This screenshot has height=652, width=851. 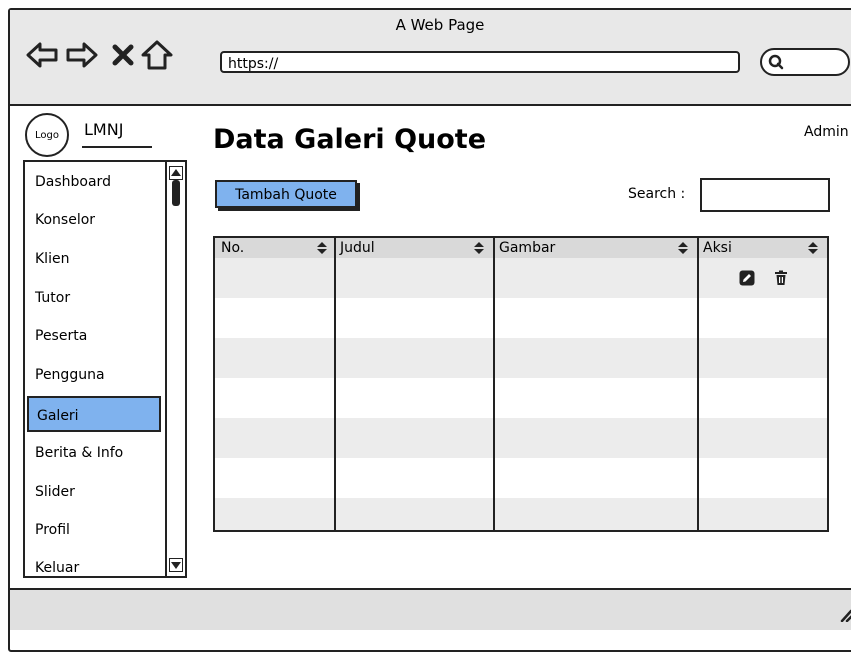 What do you see at coordinates (776, 62) in the screenshot?
I see `search-icon` at bounding box center [776, 62].